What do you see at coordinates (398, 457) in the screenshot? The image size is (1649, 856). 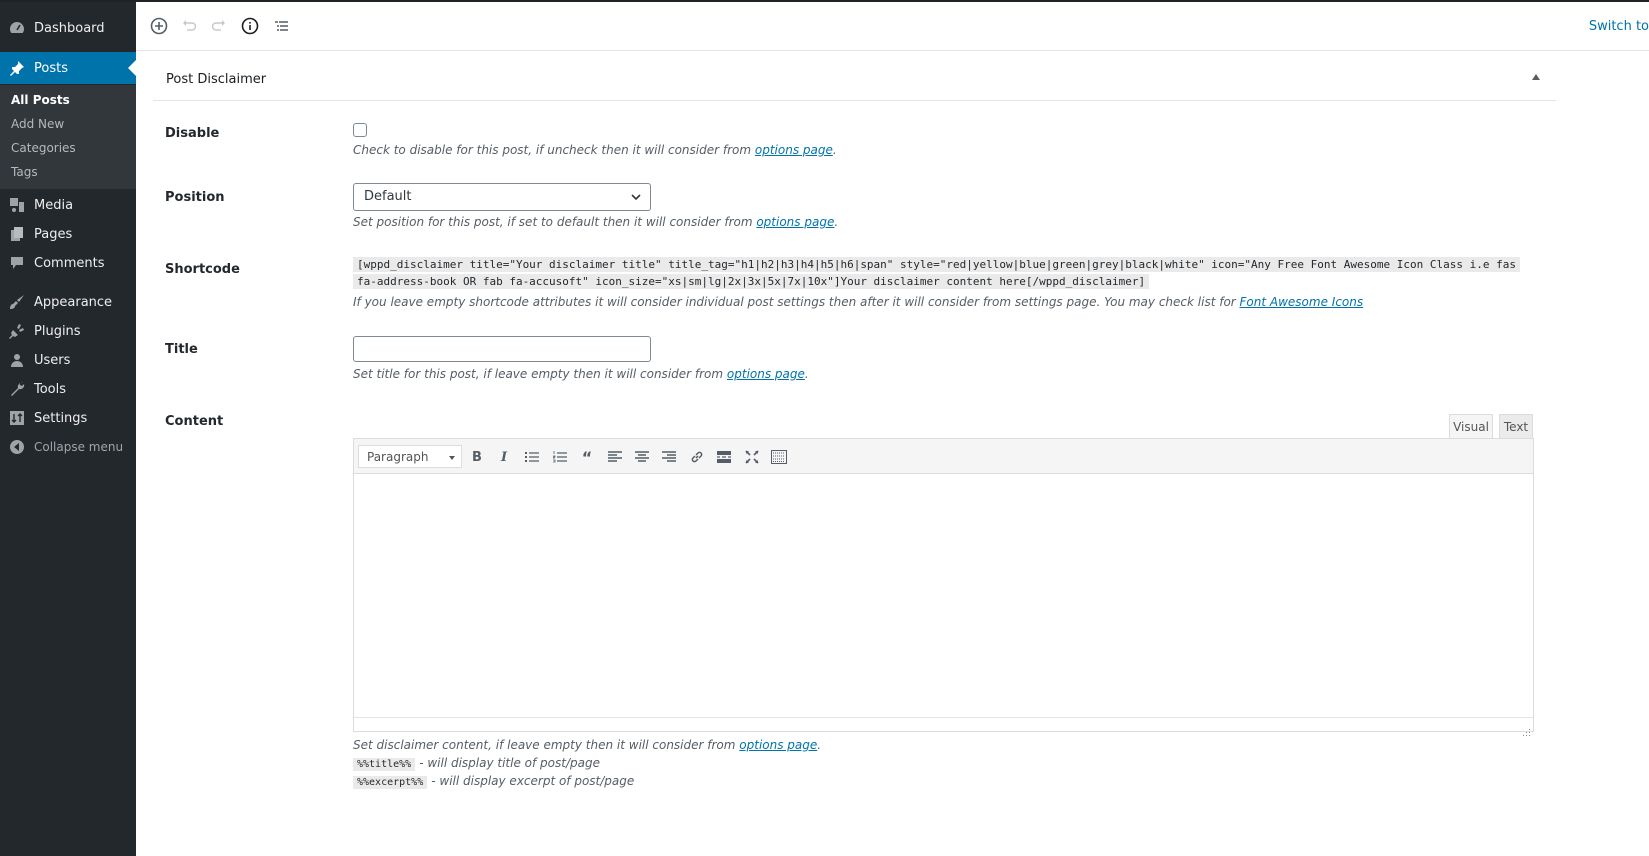 I see `format-value: Paragraph` at bounding box center [398, 457].